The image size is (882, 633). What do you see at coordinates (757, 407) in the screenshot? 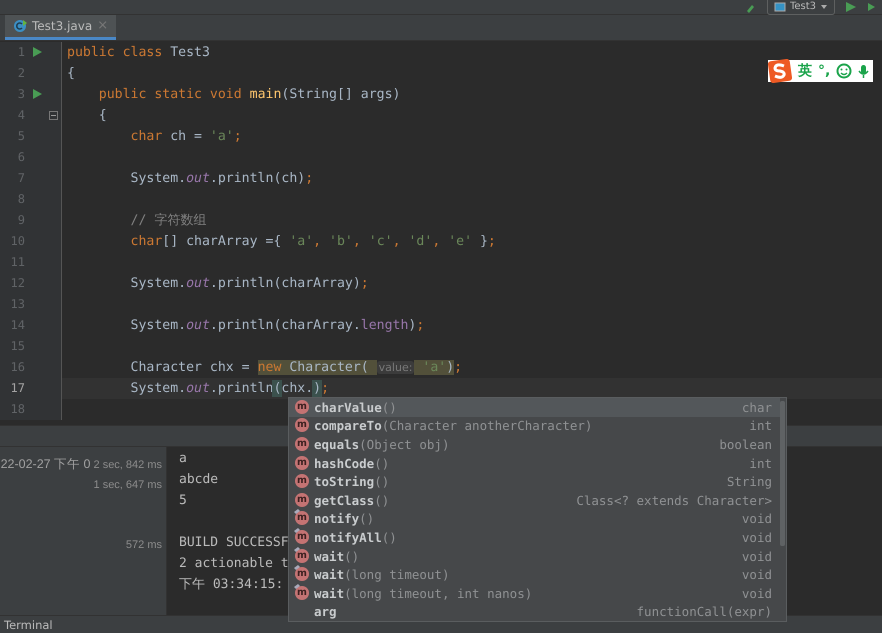
I see `return-type: char` at bounding box center [757, 407].